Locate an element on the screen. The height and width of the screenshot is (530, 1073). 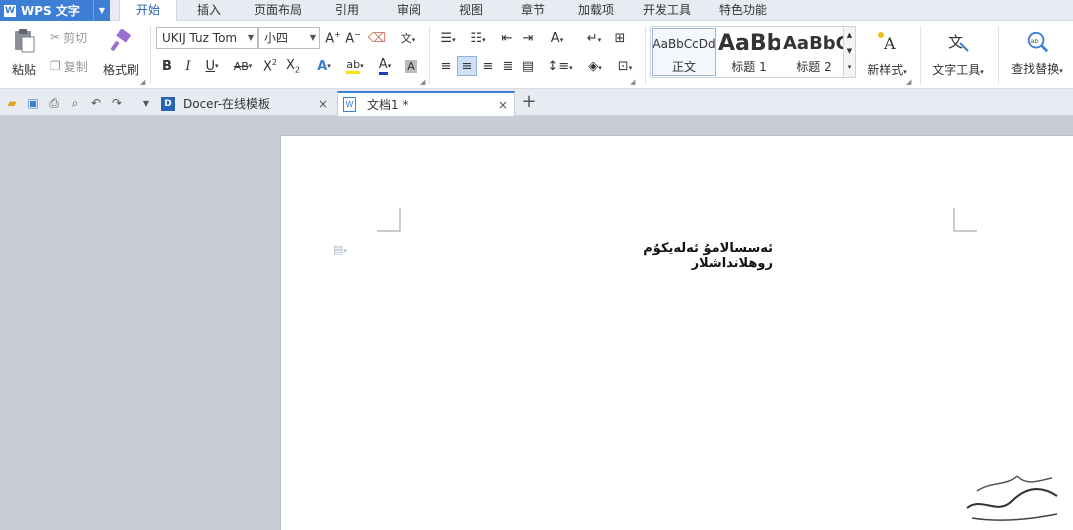
text-tools-button: 文 文字工具▾ is located at coordinates (958, 53).